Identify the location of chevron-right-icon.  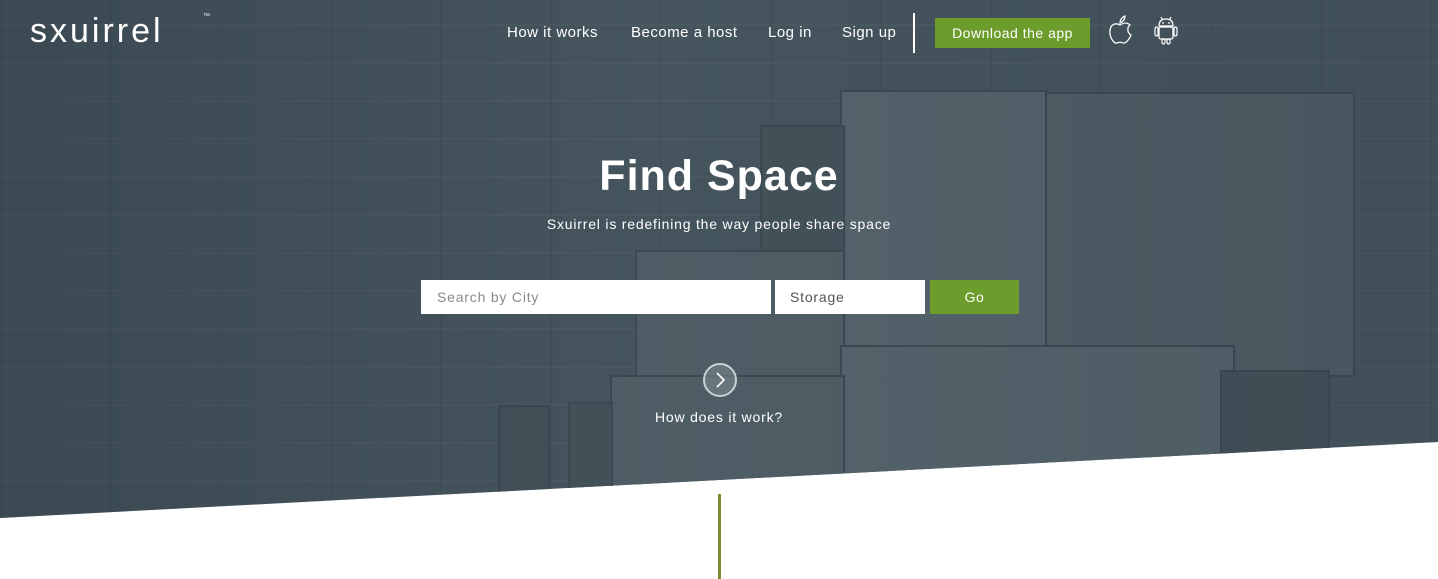
(721, 380).